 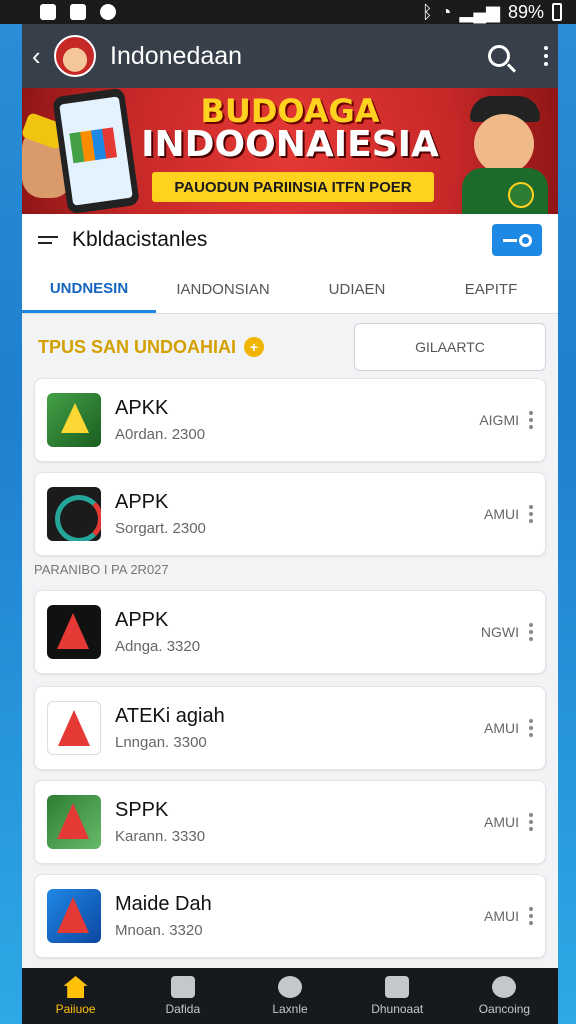 What do you see at coordinates (293, 187) in the screenshot?
I see `banner-ribbon: PAUODUN PARIINSIA ITFN POER` at bounding box center [293, 187].